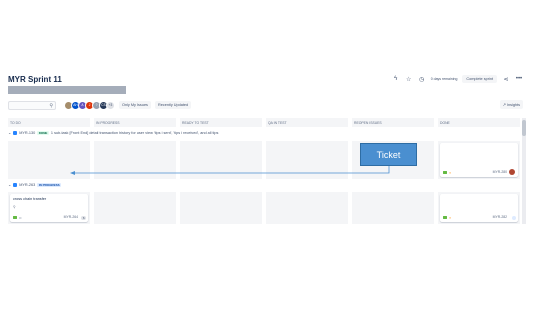 This screenshot has height=310, width=551. I want to click on search-icon: ⚲, so click(51, 105).